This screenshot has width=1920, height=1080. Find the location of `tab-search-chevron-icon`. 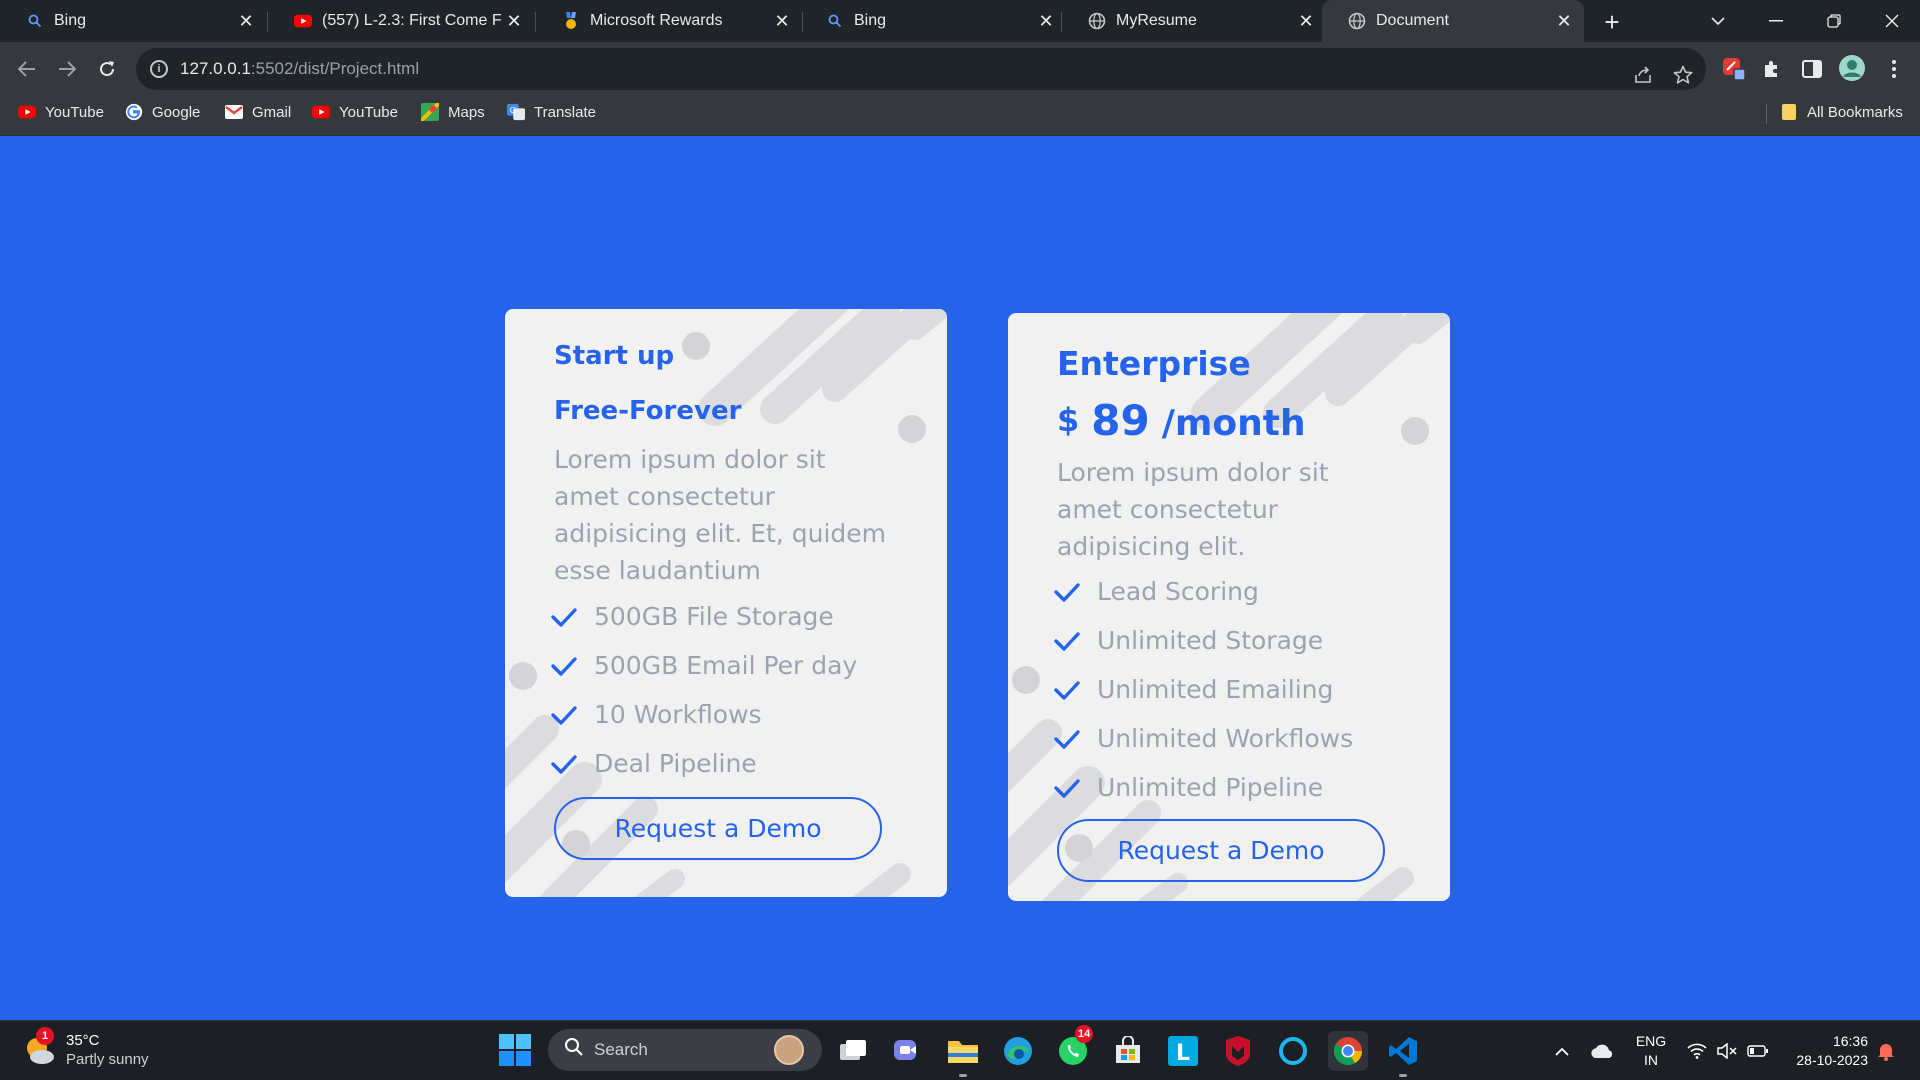

tab-search-chevron-icon is located at coordinates (1718, 21).